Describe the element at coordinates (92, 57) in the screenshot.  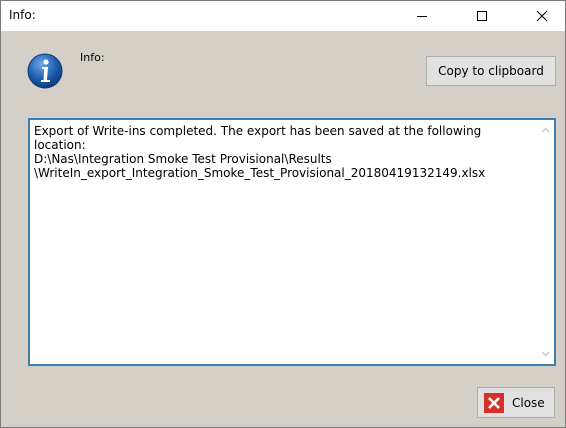
I see `info-header-label: Info:` at that location.